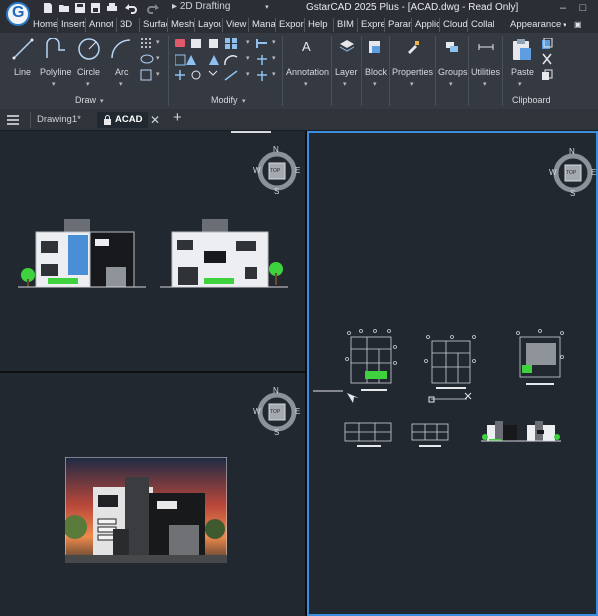  Describe the element at coordinates (522, 50) in the screenshot. I see `paste-icon` at that location.